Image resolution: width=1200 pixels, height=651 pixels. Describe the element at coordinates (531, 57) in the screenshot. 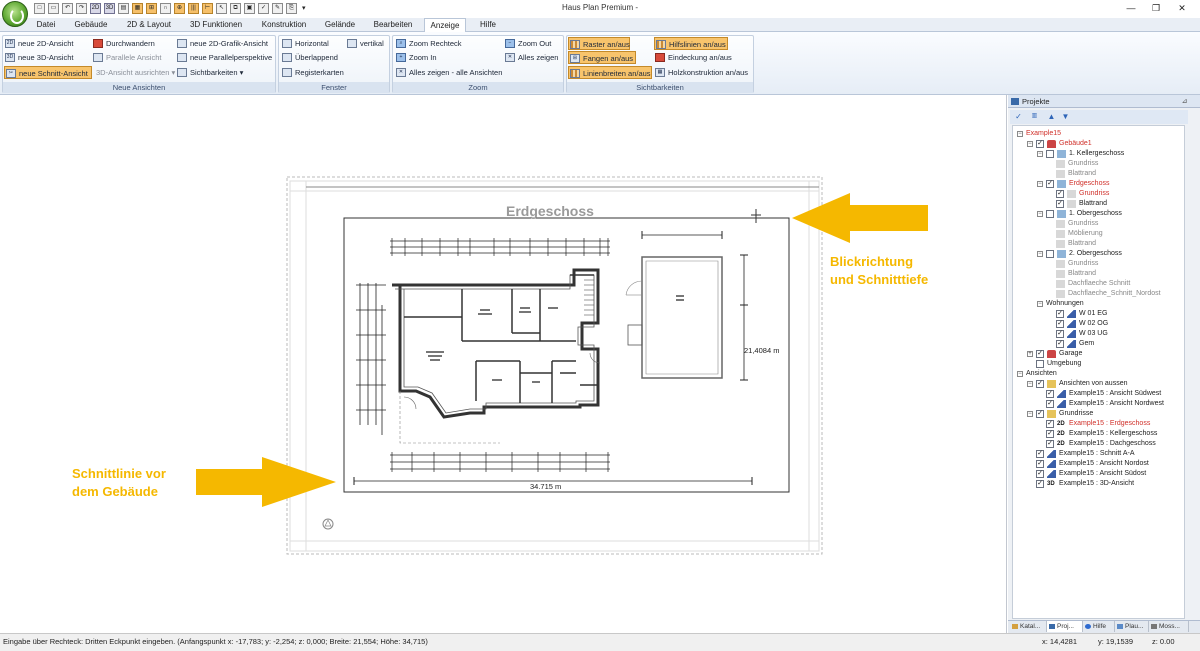

I see `show-all-button: ✕ Alles zeigen` at that location.